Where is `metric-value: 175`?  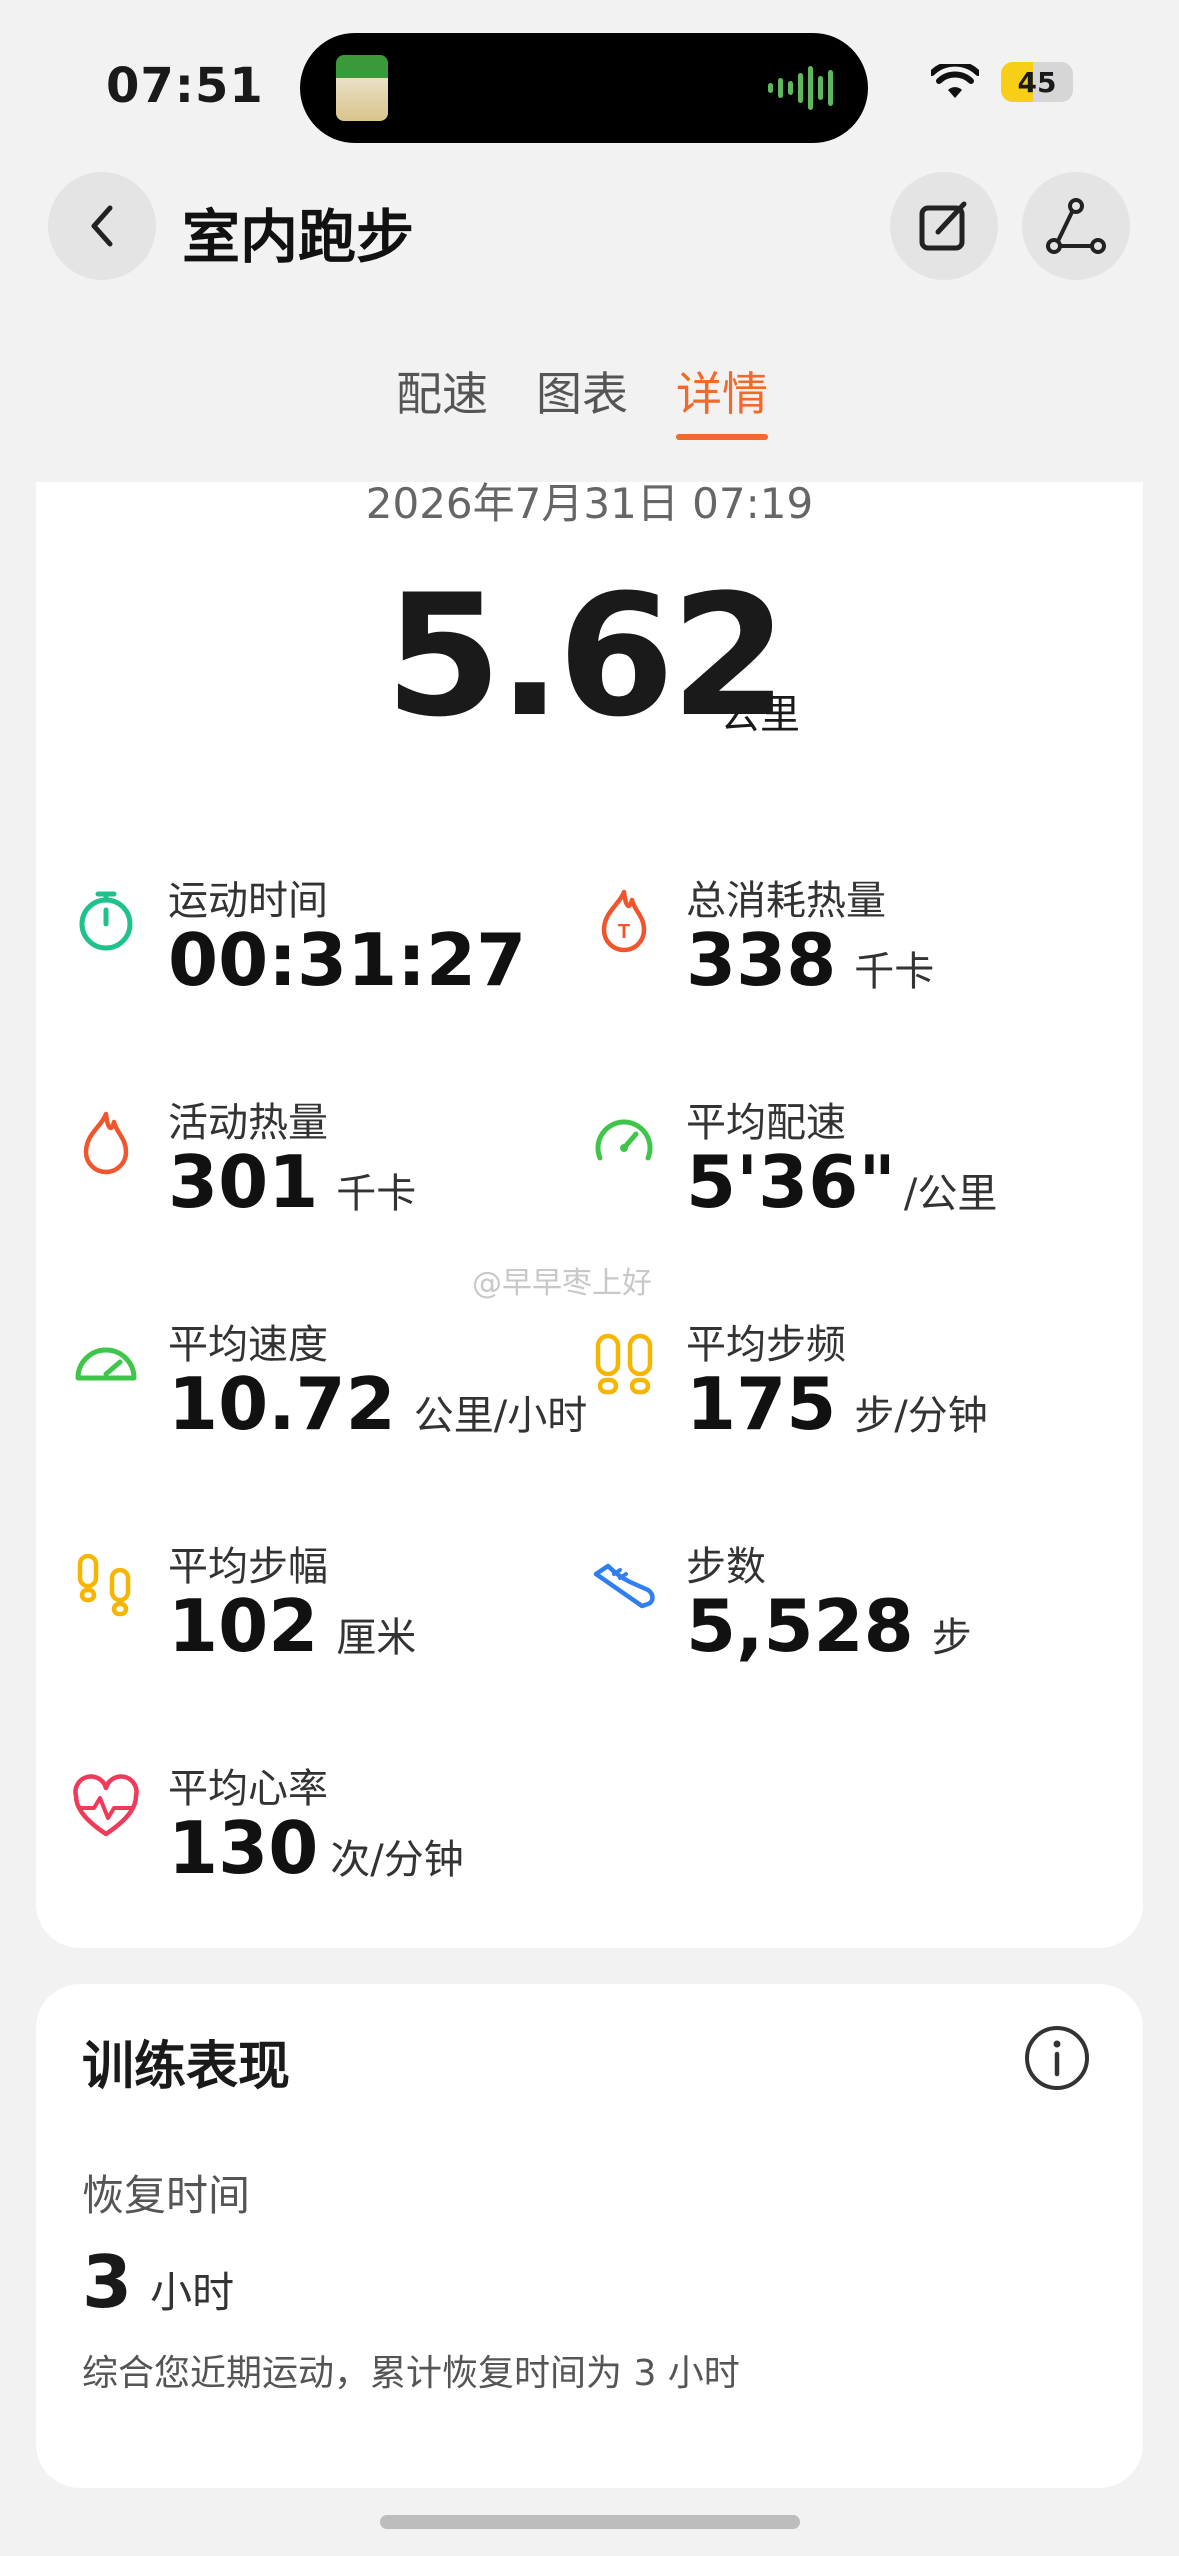 metric-value: 175 is located at coordinates (761, 1404).